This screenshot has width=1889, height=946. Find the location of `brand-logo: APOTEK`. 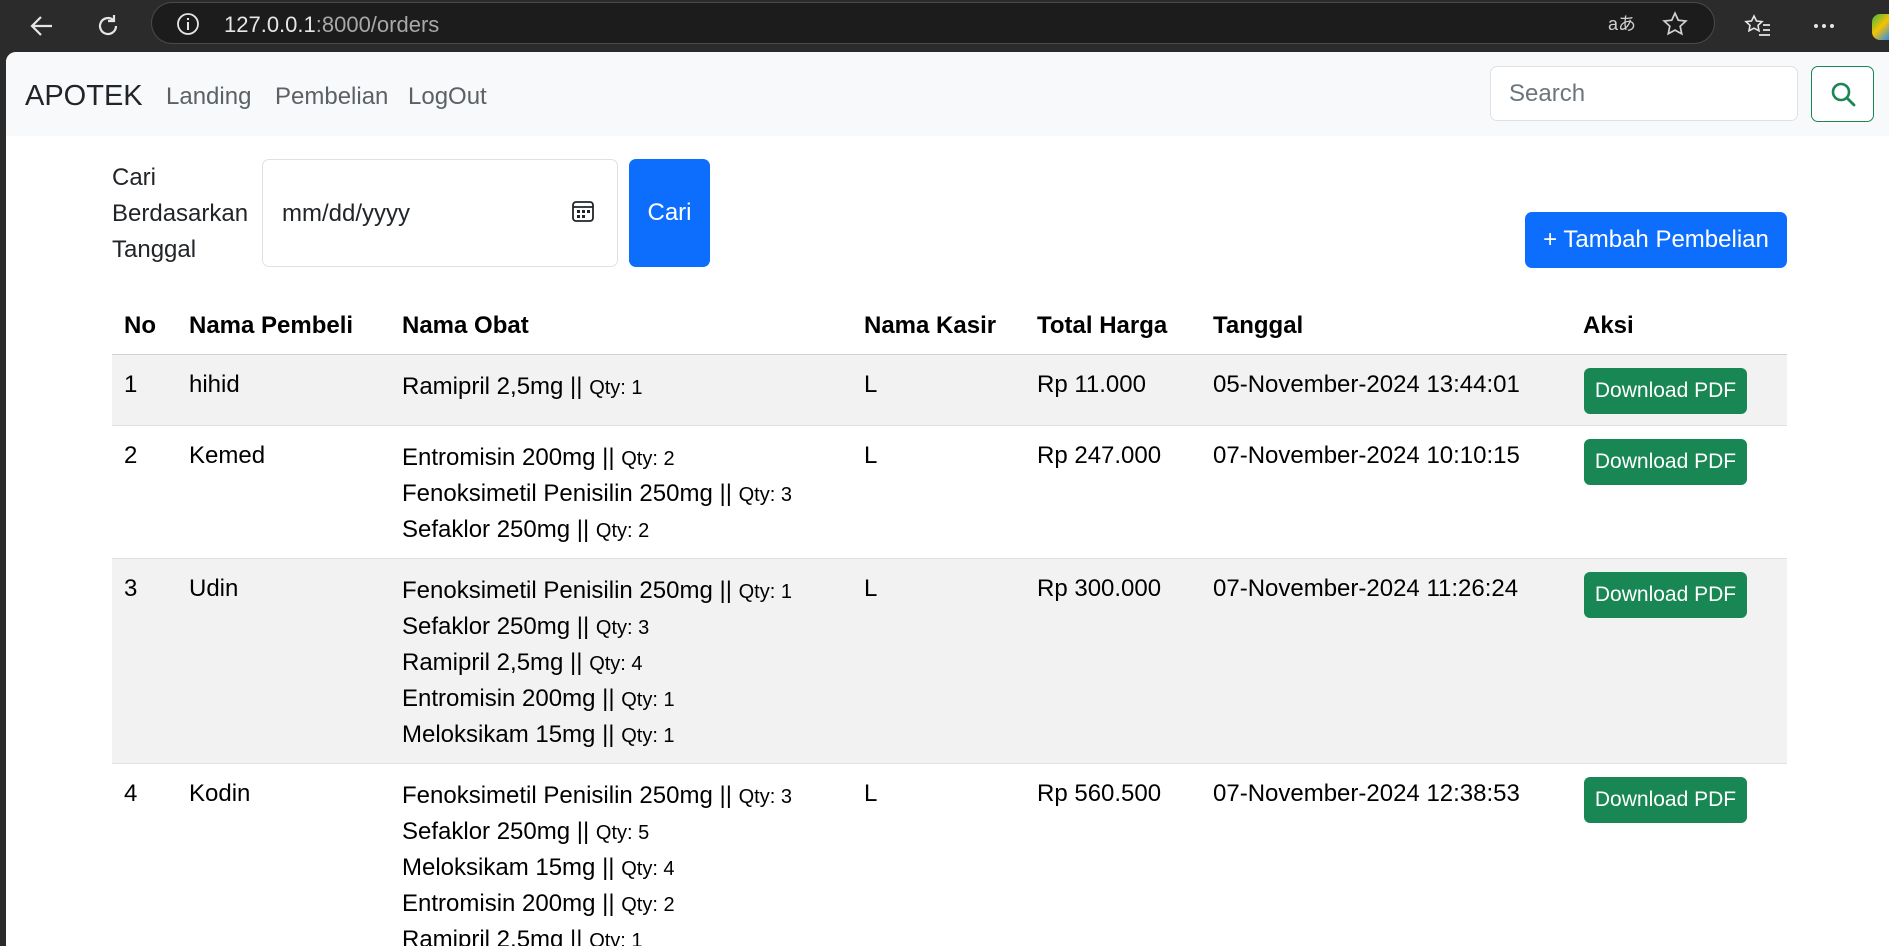

brand-logo: APOTEK is located at coordinates (84, 96).